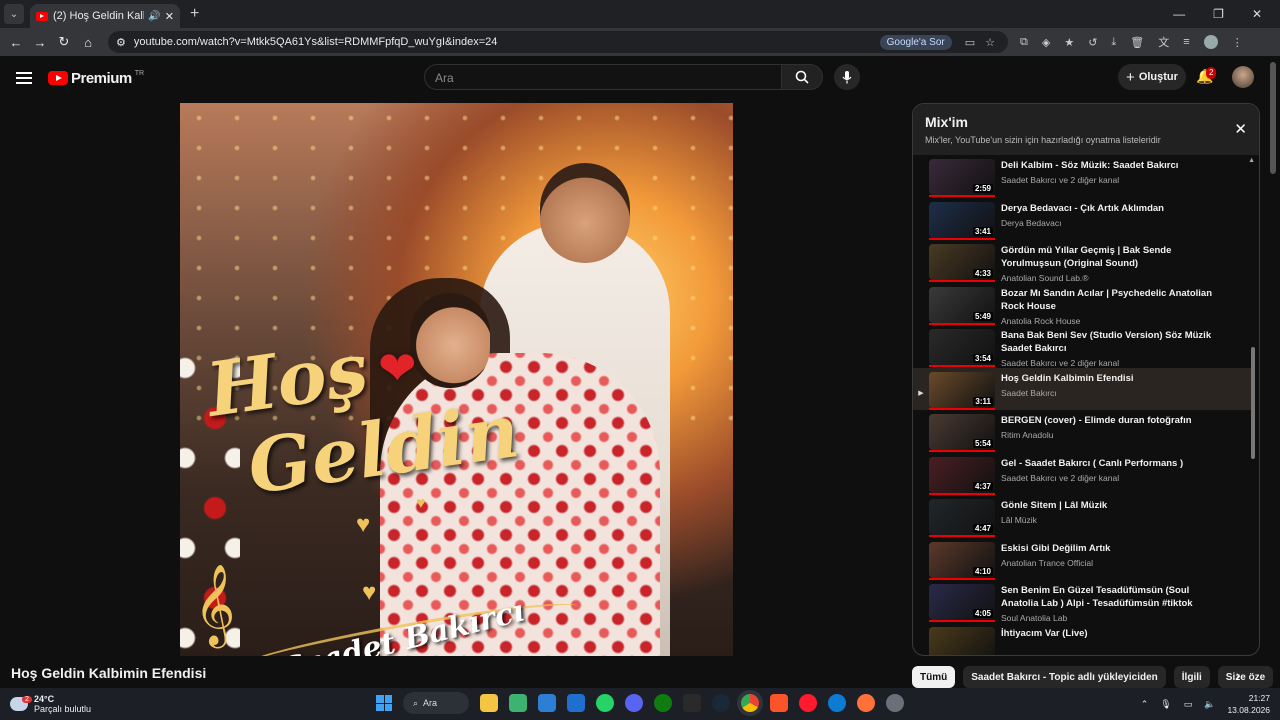 The image size is (1280, 720). What do you see at coordinates (962, 390) in the screenshot?
I see `mix-item-thumbnail: 3:11` at bounding box center [962, 390].